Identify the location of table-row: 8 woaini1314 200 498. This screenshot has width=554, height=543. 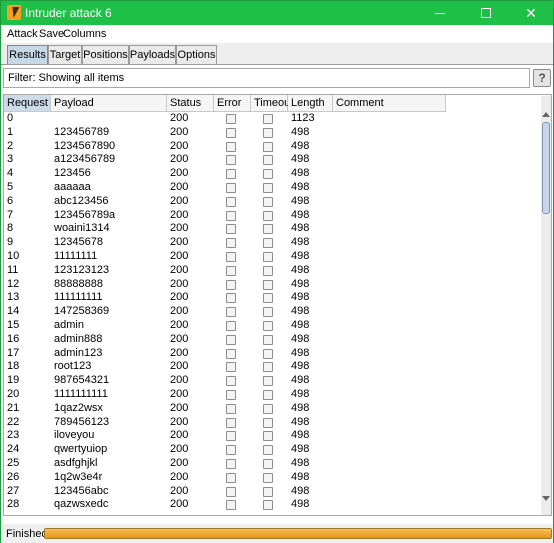
(274, 229).